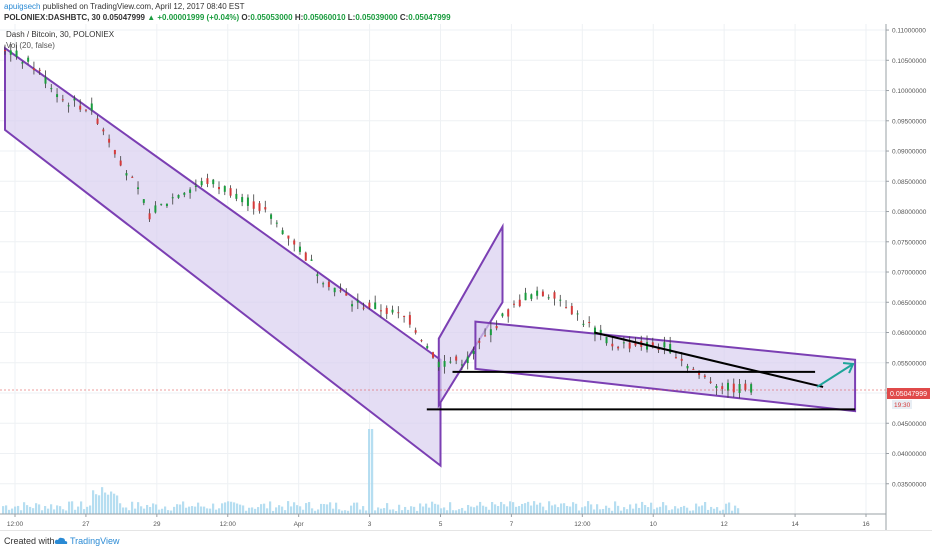 The image size is (932, 551). What do you see at coordinates (60, 34) in the screenshot?
I see `legend-main: Dash / Bitcoin, 30, POLONIEX` at bounding box center [60, 34].